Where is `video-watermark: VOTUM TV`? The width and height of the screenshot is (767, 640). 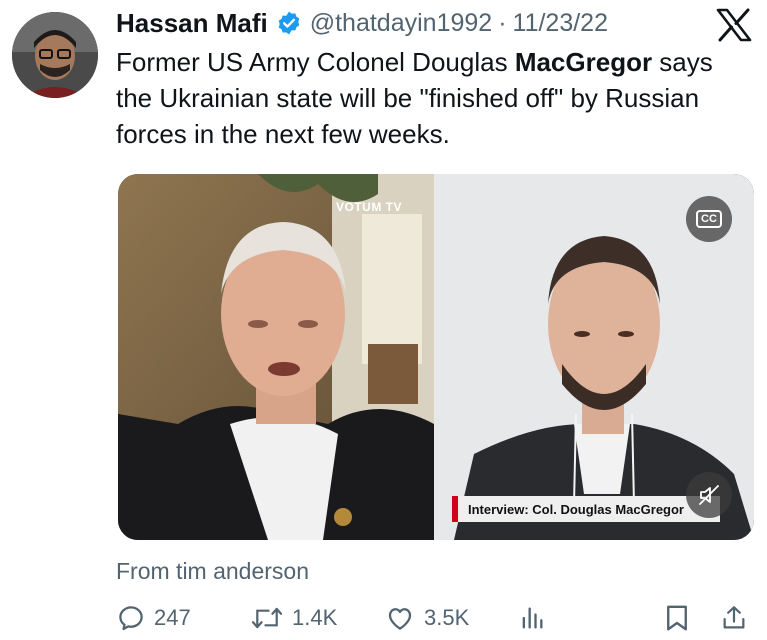 video-watermark: VOTUM TV is located at coordinates (369, 207).